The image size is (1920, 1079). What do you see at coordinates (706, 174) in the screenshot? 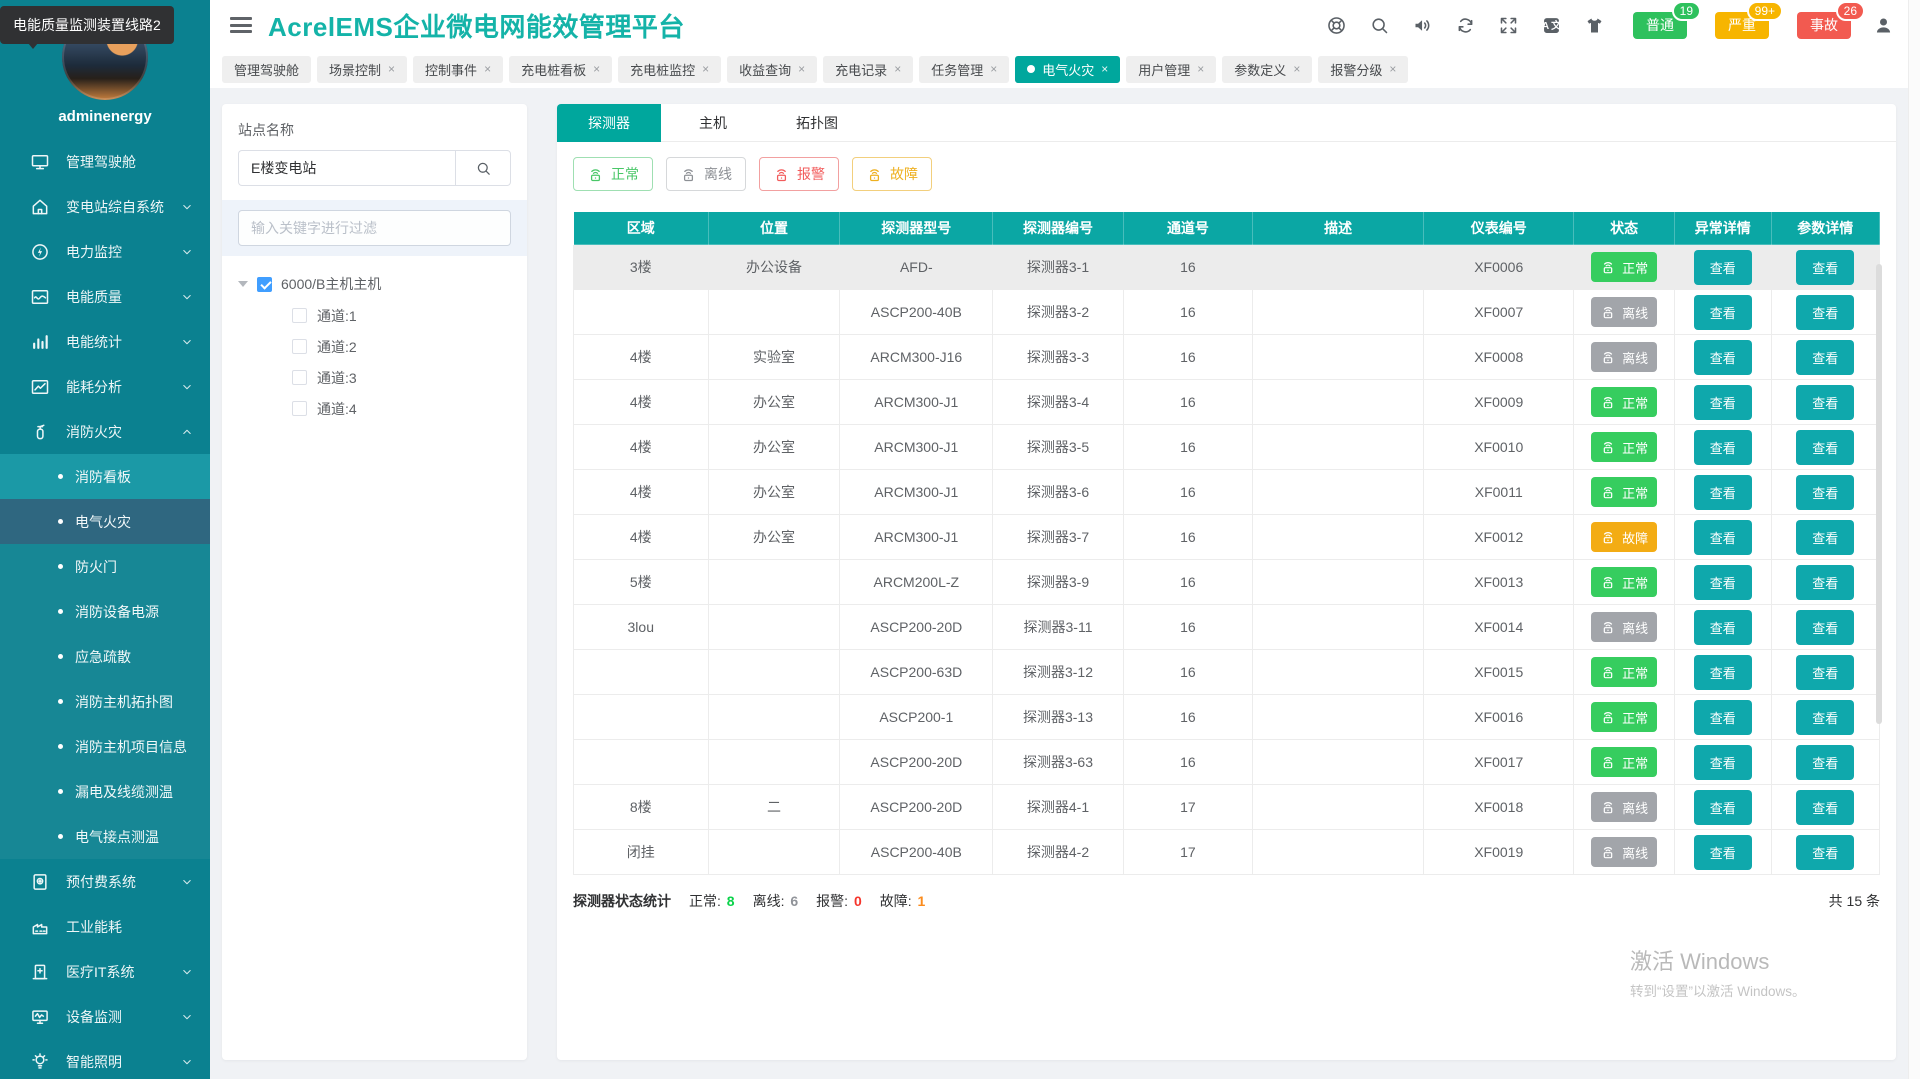
I see `filter-button-offline: 离线` at bounding box center [706, 174].